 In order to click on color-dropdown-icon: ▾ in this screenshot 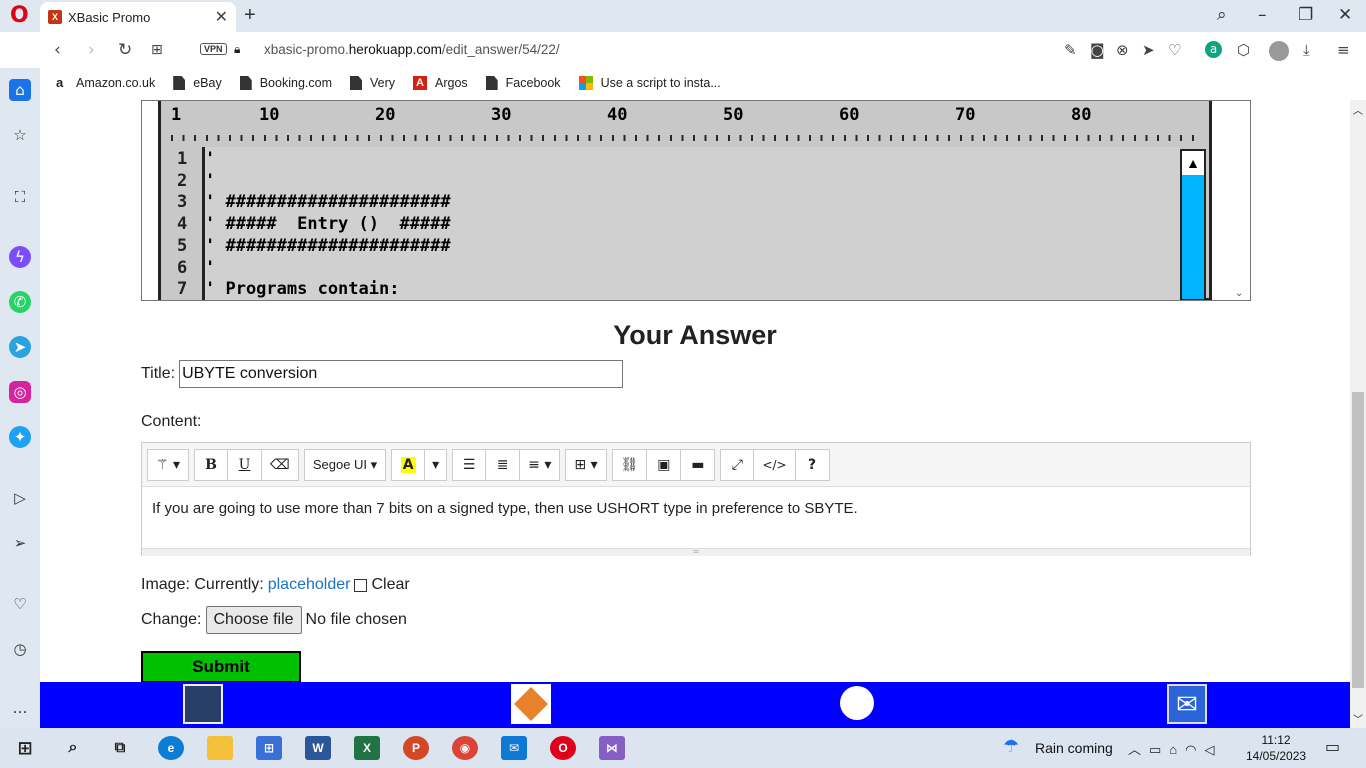, I will do `click(436, 464)`.